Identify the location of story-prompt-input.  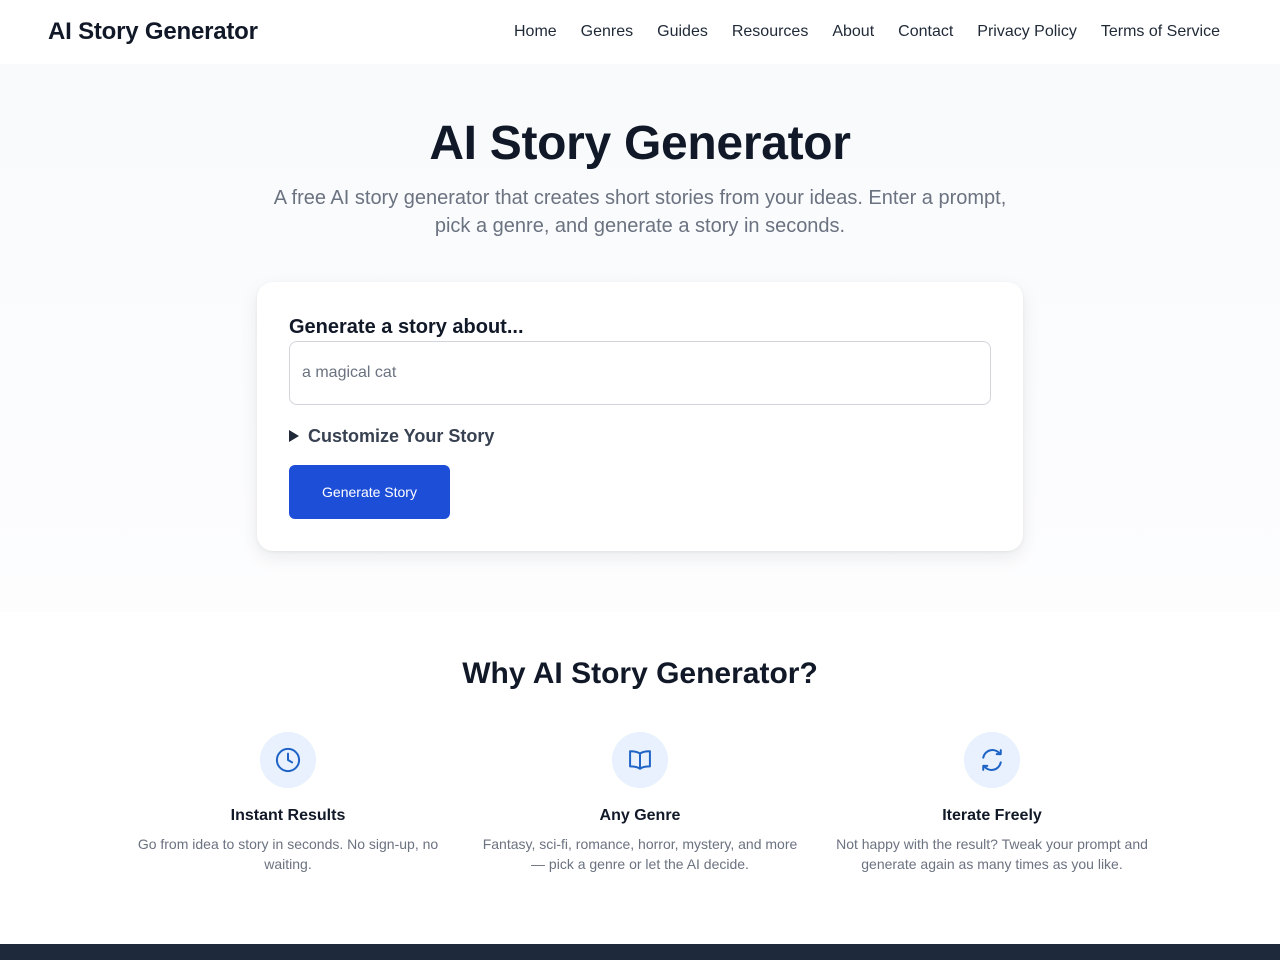
(640, 373).